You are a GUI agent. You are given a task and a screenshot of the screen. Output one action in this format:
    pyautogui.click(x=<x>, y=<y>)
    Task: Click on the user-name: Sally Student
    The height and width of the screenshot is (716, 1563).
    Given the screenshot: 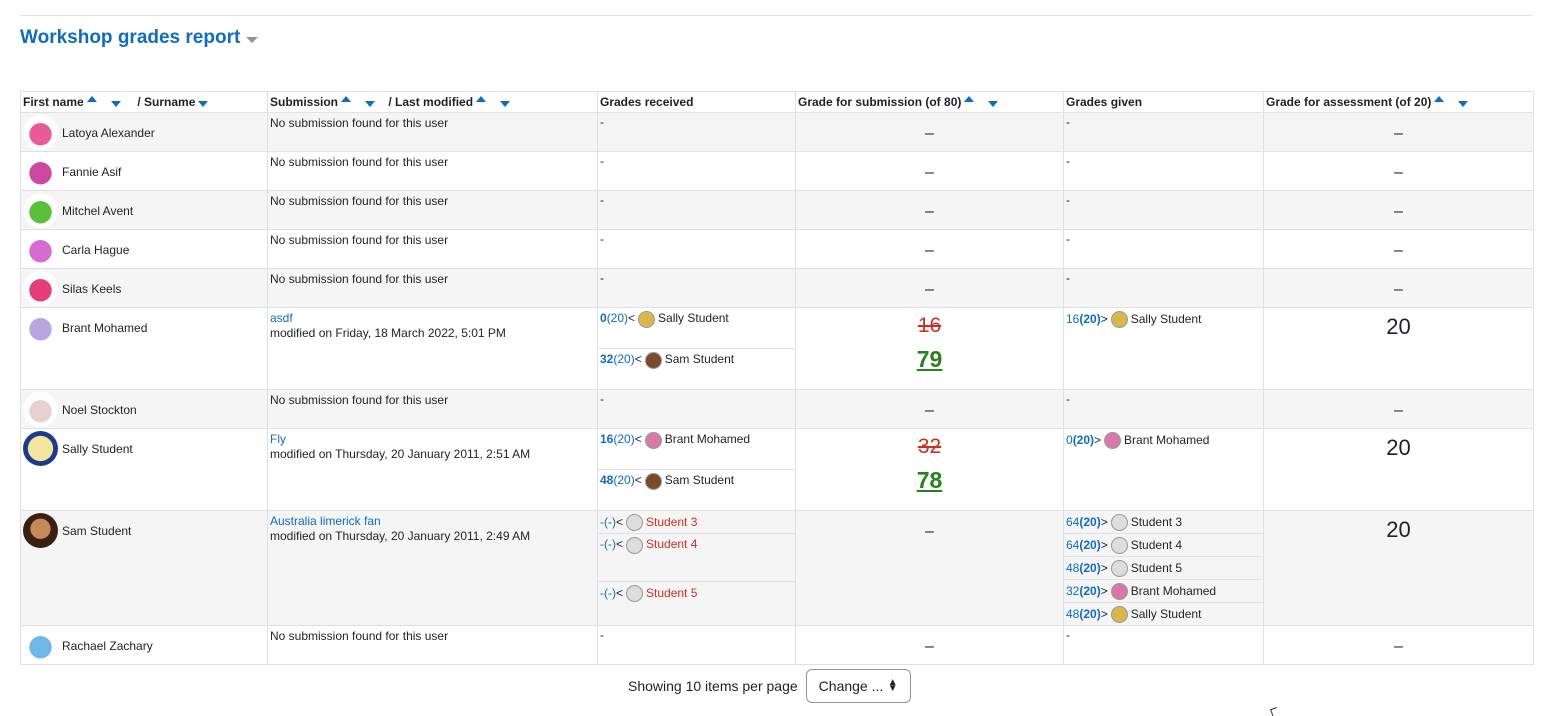 What is the action you would take?
    pyautogui.click(x=97, y=443)
    